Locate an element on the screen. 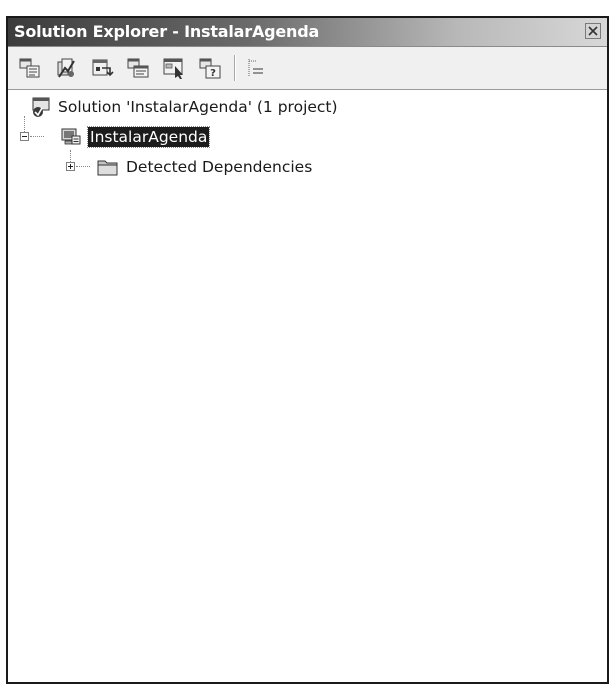 Image resolution: width=611 pixels, height=686 pixels. window-title: Solution Explorer - InstalarAgenda is located at coordinates (167, 31).